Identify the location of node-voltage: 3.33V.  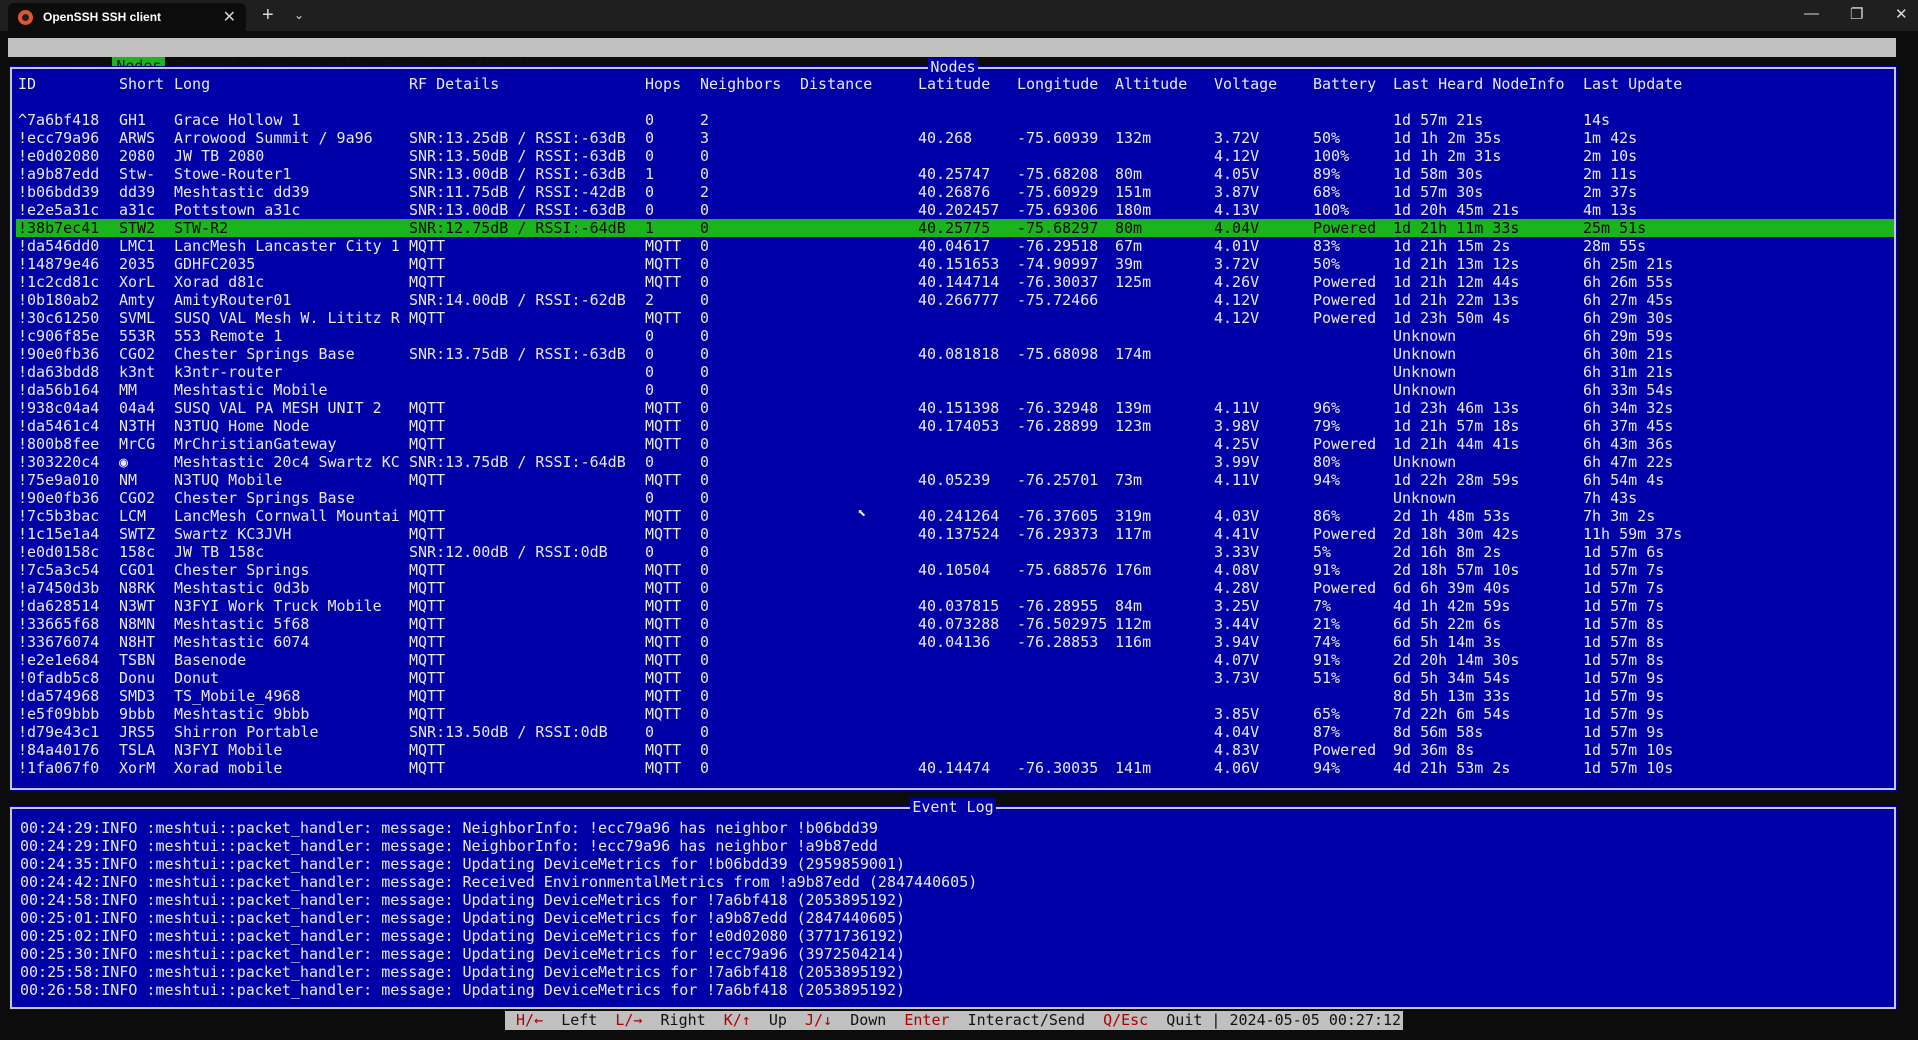
(1237, 552).